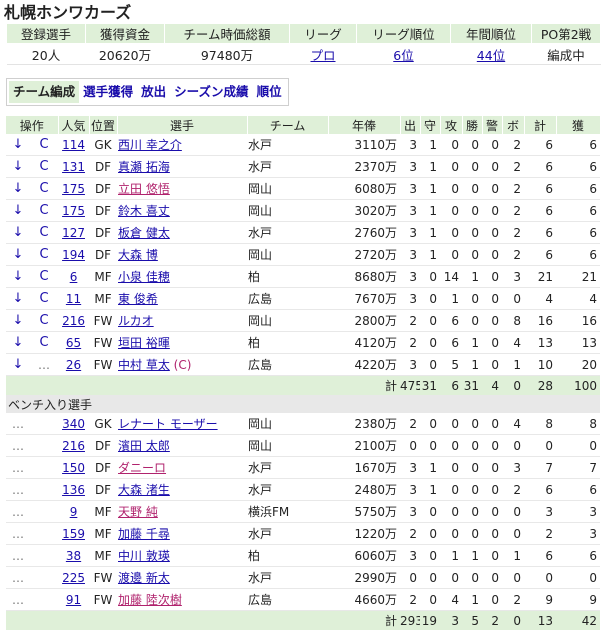  I want to click on player-name-link: レナート モーザー, so click(168, 424).